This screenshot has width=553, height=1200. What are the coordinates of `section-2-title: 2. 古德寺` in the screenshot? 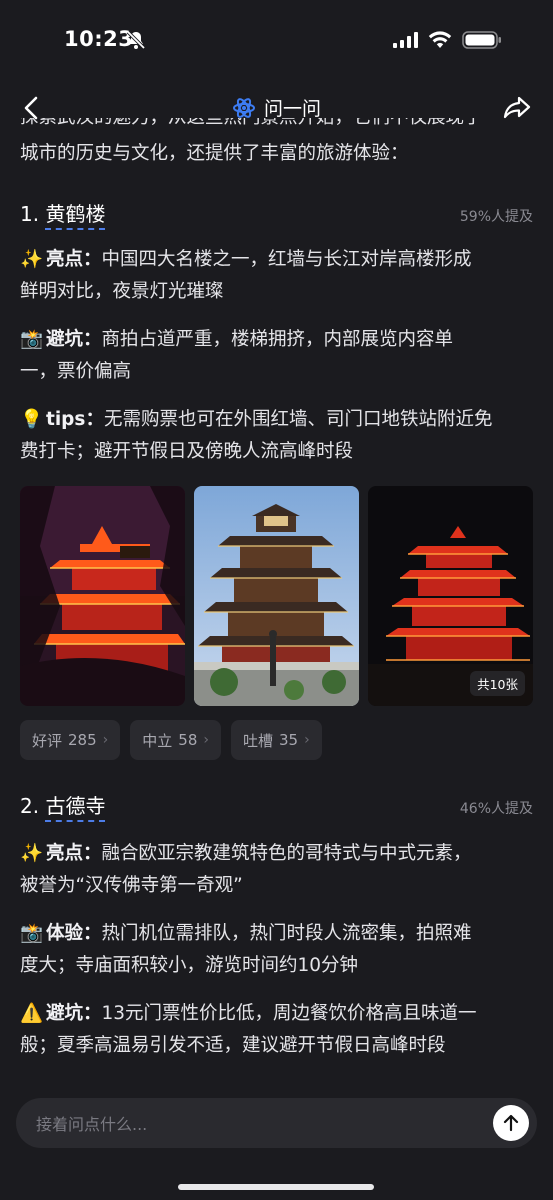 It's located at (63, 806).